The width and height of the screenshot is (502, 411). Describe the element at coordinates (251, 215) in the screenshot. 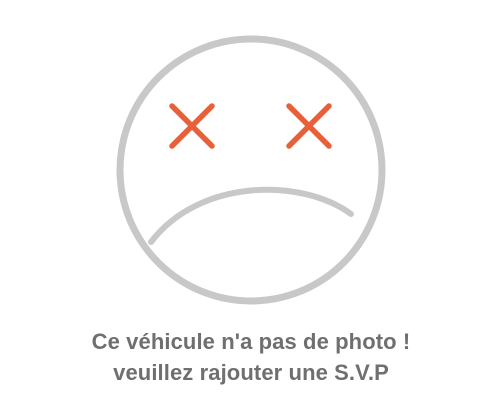

I see `sad-mouth` at that location.